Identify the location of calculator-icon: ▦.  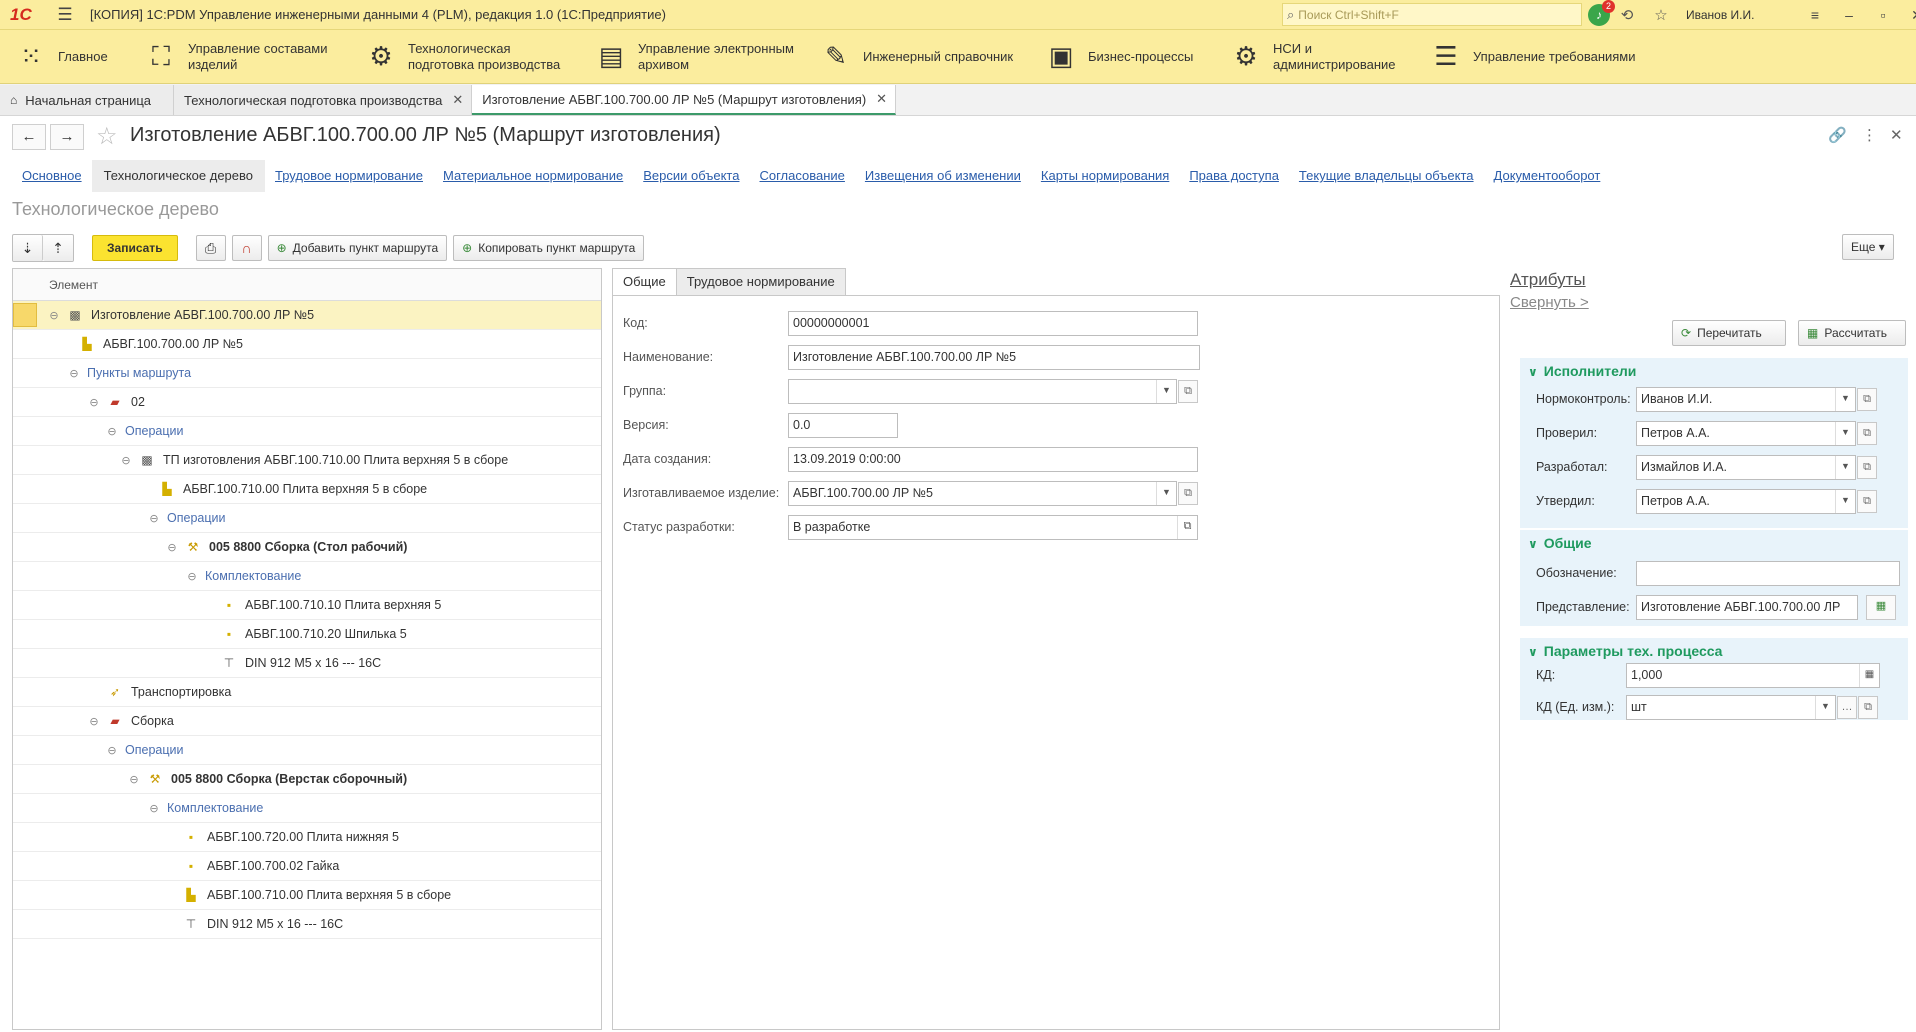
(1869, 675).